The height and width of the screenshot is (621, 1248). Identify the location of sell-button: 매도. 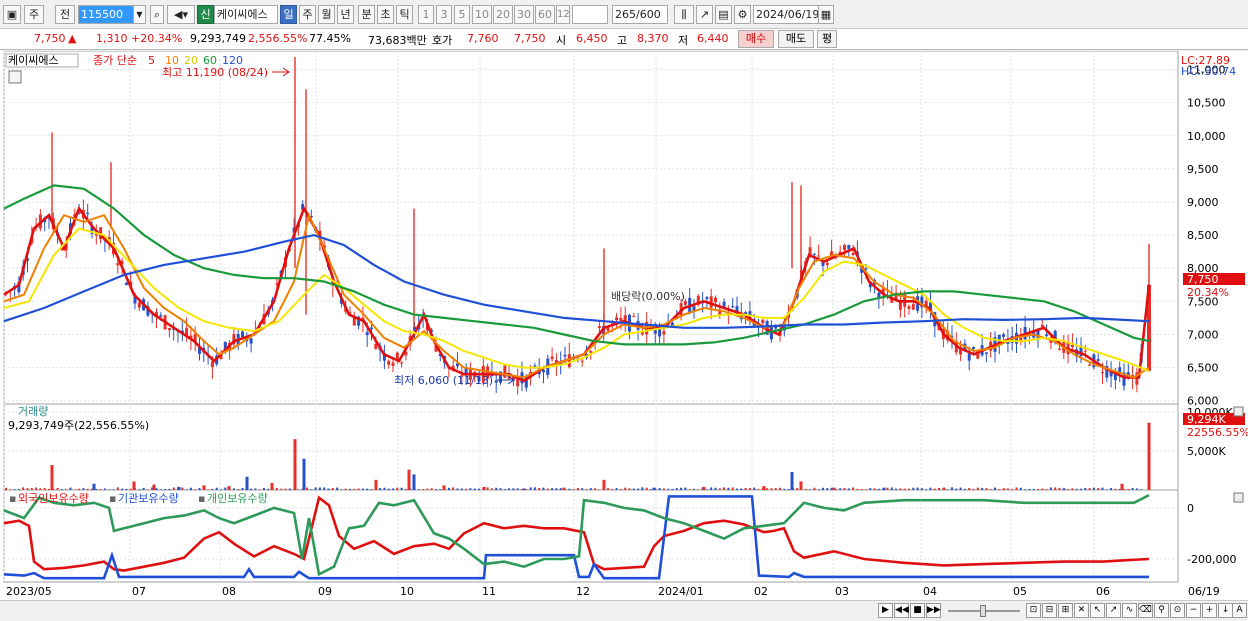
(796, 39).